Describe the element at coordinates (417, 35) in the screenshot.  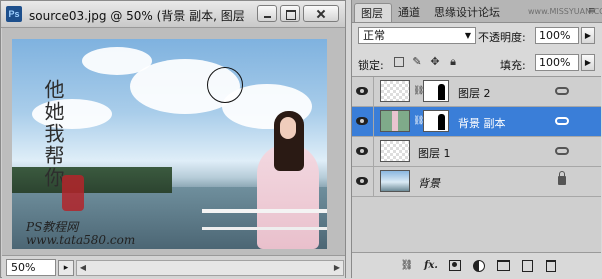
I see `blend-mode-select: 正常 ▼` at that location.